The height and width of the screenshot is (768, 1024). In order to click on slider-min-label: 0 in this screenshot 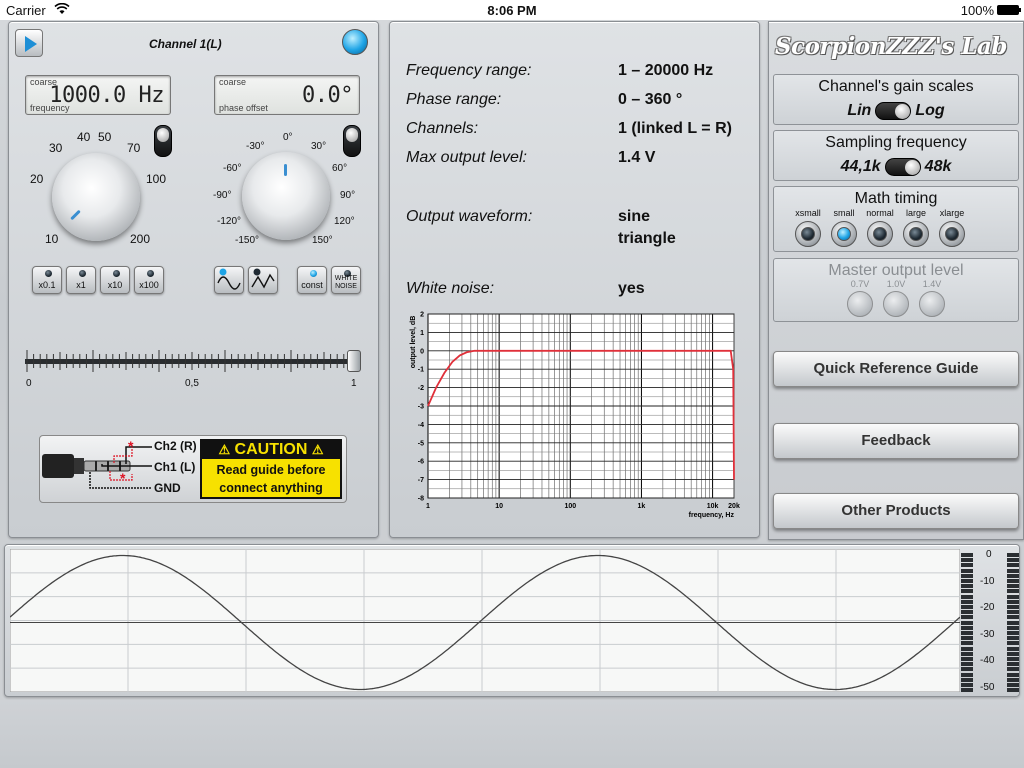, I will do `click(29, 383)`.